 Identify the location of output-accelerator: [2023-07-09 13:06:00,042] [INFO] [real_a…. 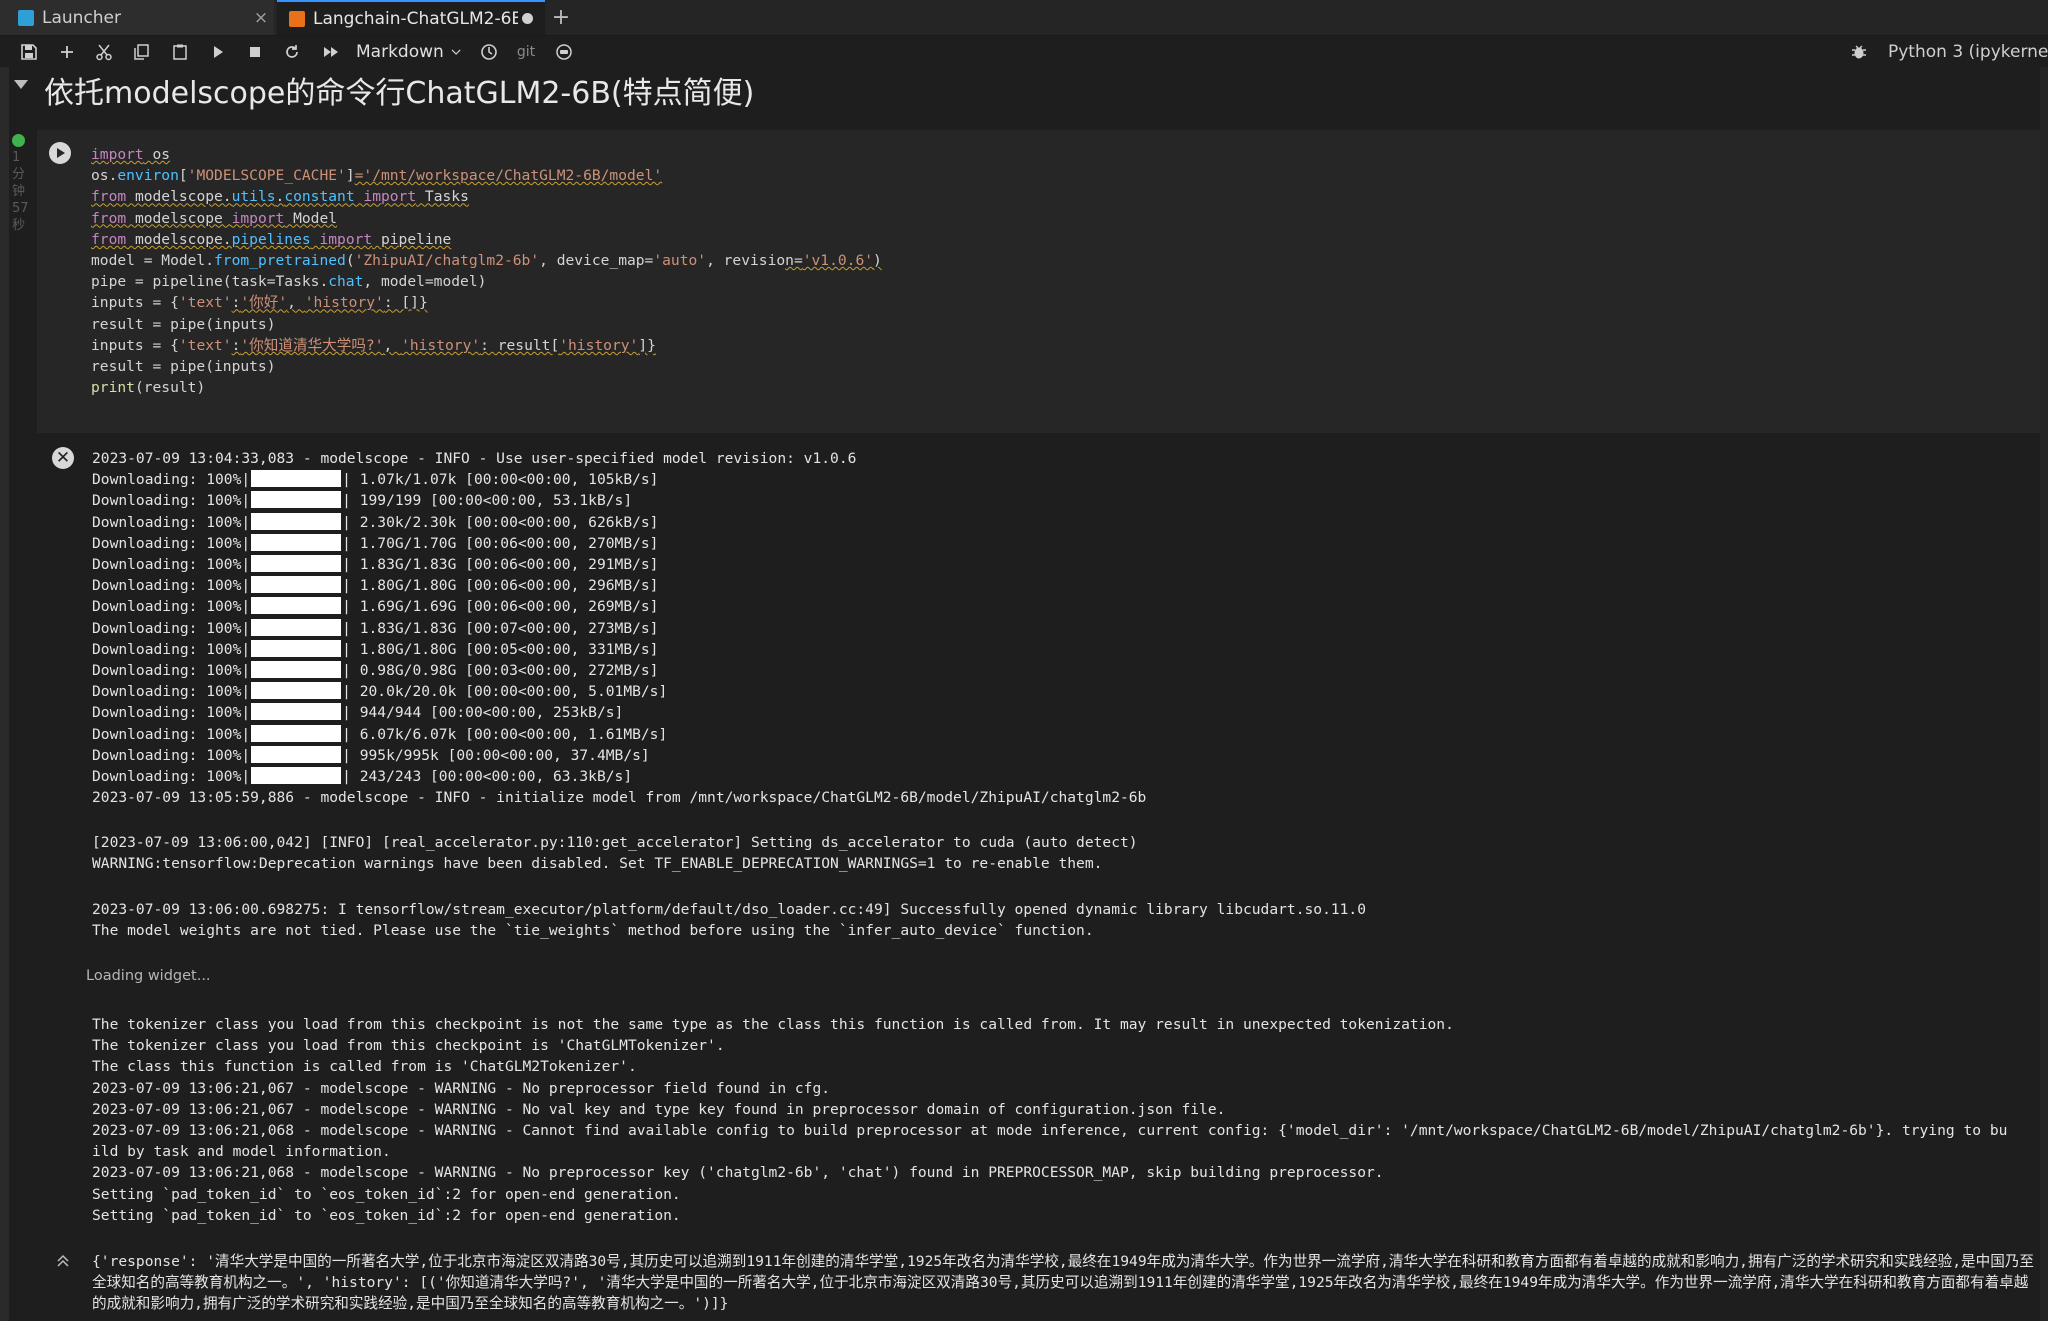
(615, 853).